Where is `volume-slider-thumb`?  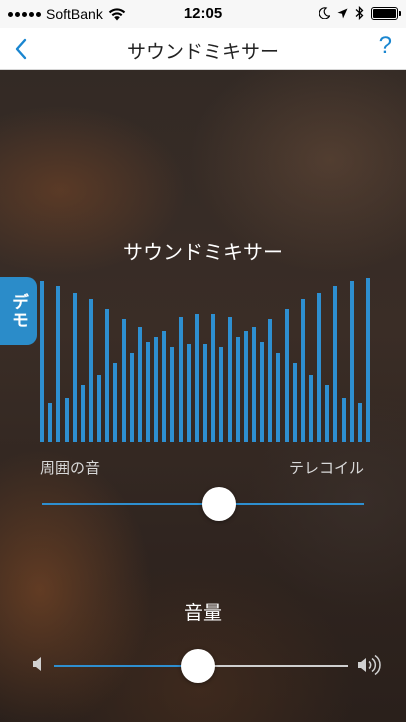 volume-slider-thumb is located at coordinates (198, 666).